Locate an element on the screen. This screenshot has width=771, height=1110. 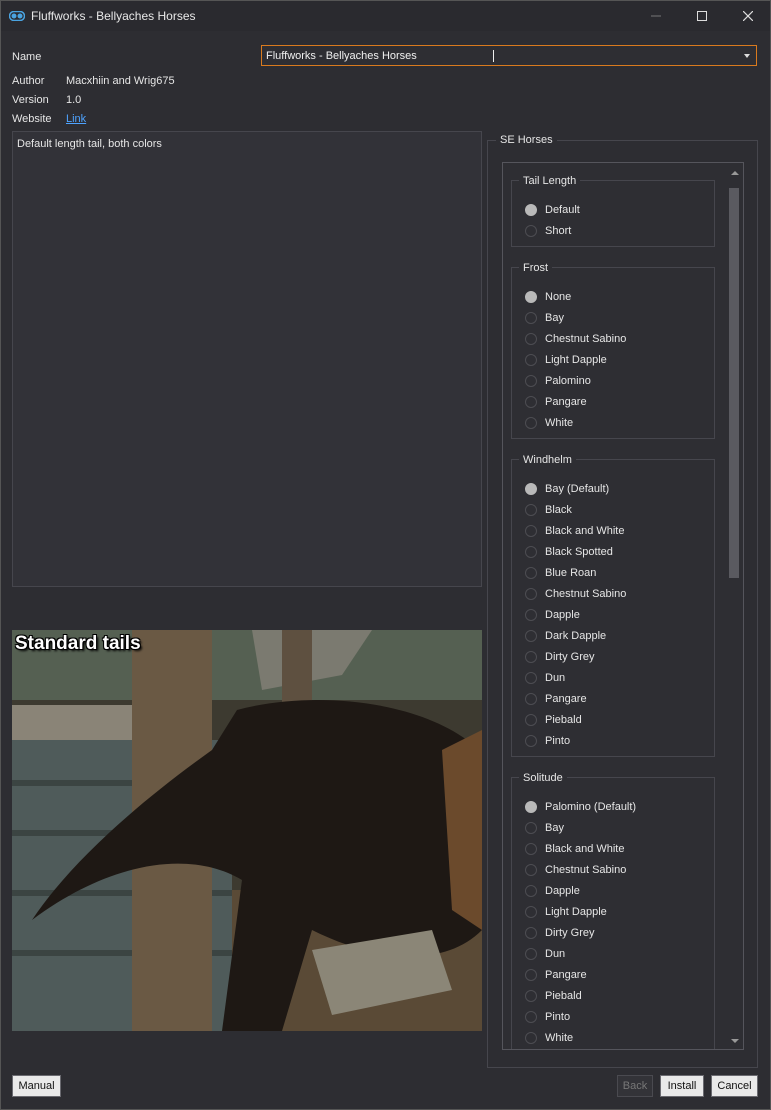
close-icon is located at coordinates (748, 16).